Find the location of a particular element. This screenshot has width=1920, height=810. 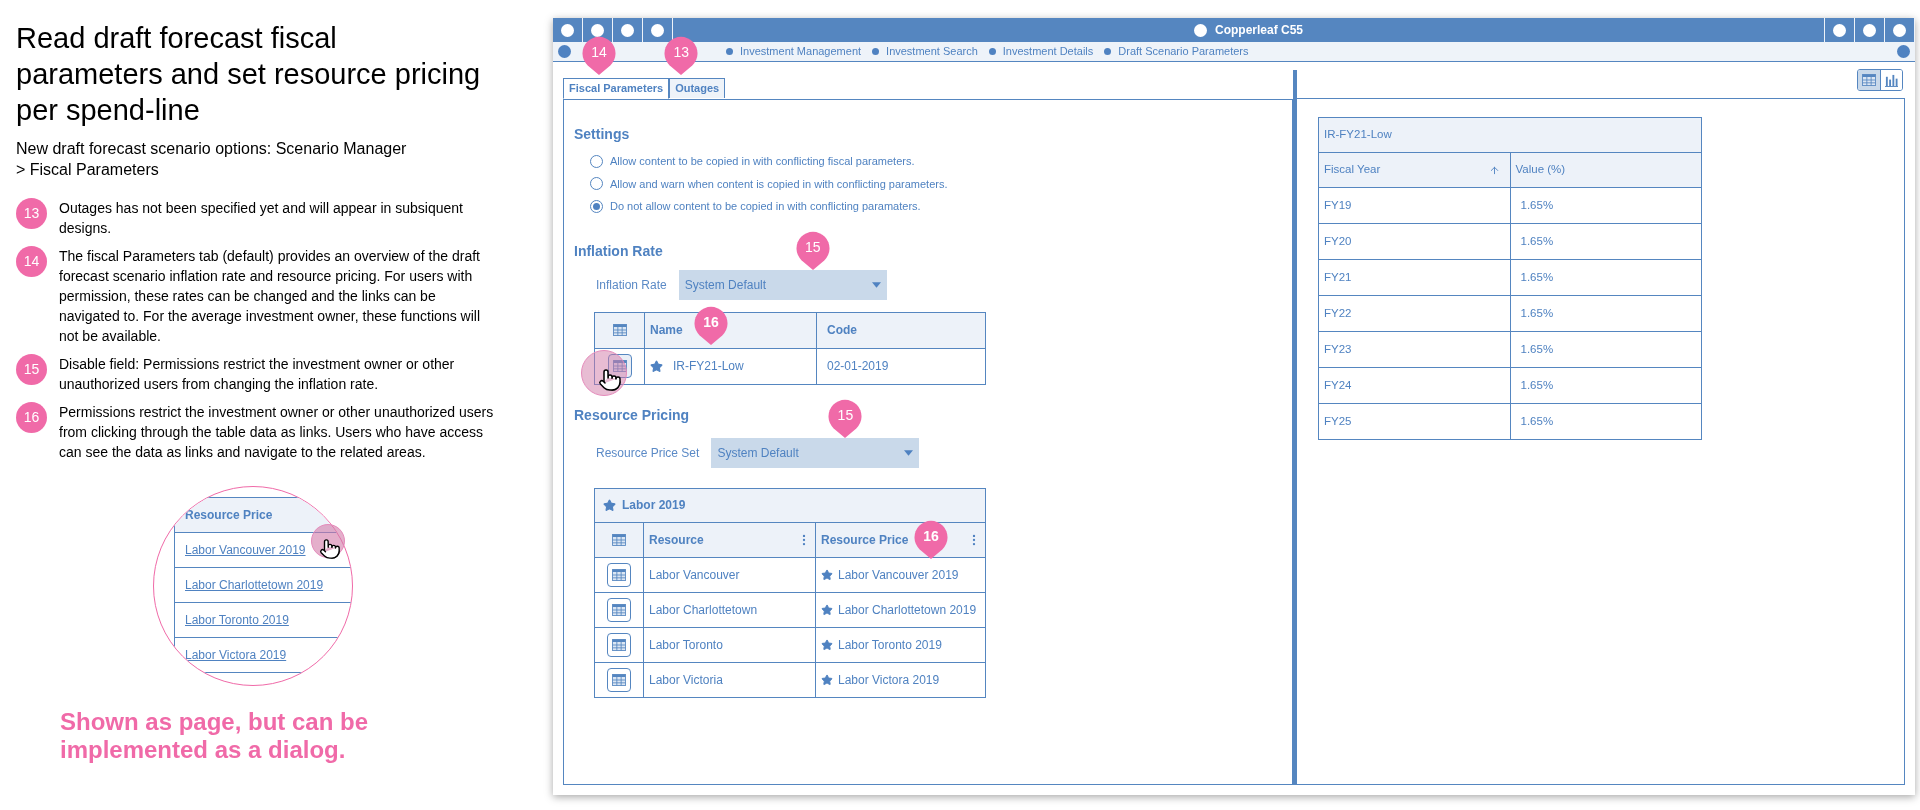

note-text: The fiscal Parameters tab (default) provides an overview of the draft forecast scenario inflation rate and resource pricing. For users with permission, these rates can be changed and the links can be navigated to. For the average investment owner, these functions will not be available. is located at coordinates (270, 296).